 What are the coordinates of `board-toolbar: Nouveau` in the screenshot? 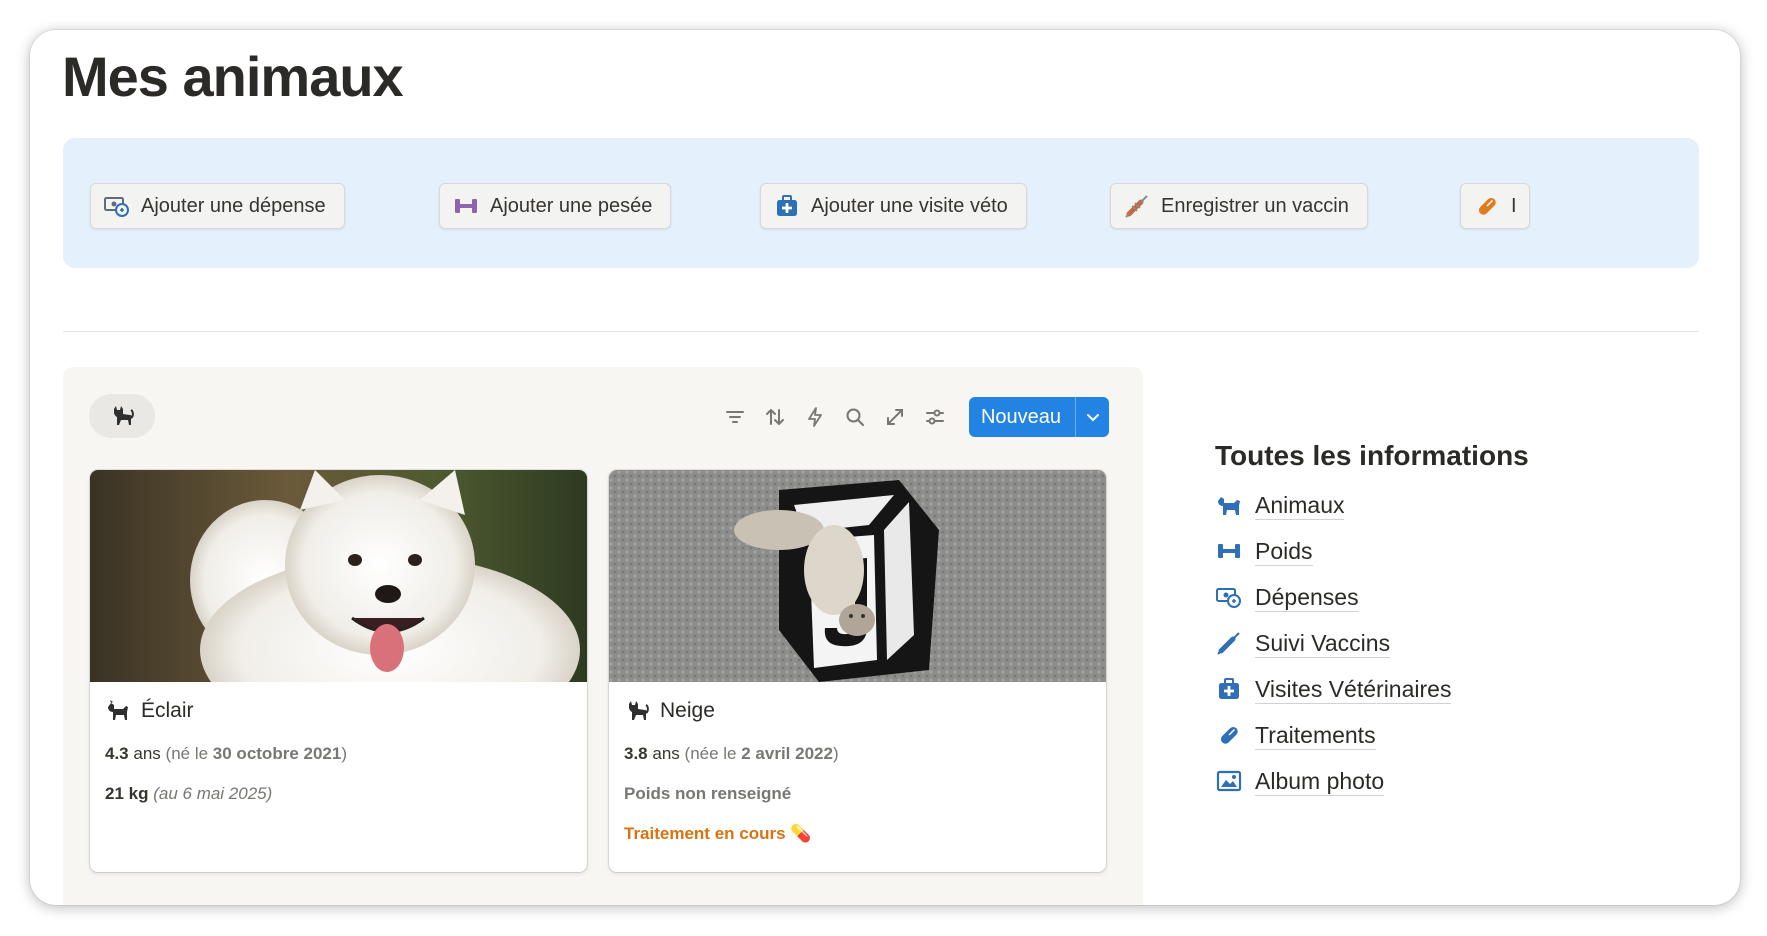 It's located at (915, 417).